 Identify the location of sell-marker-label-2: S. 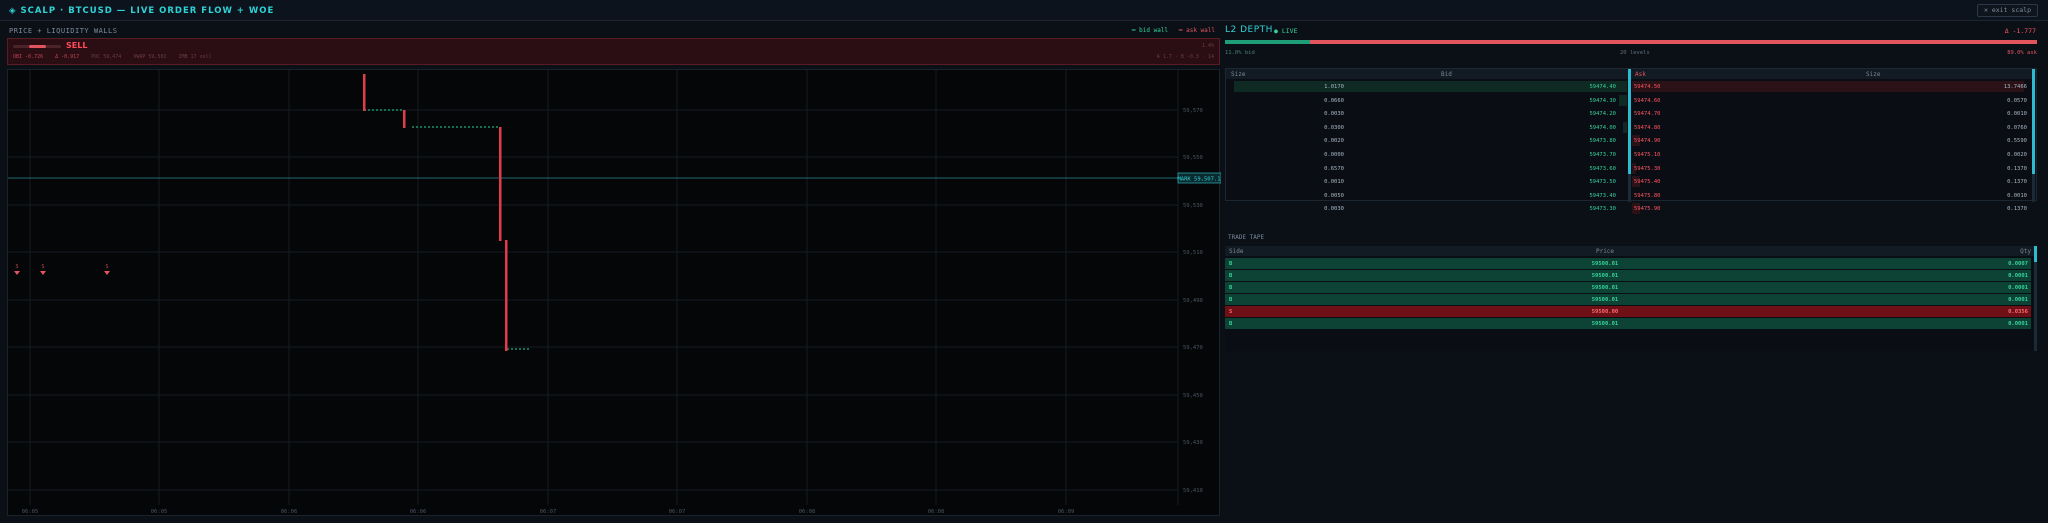
(42, 267).